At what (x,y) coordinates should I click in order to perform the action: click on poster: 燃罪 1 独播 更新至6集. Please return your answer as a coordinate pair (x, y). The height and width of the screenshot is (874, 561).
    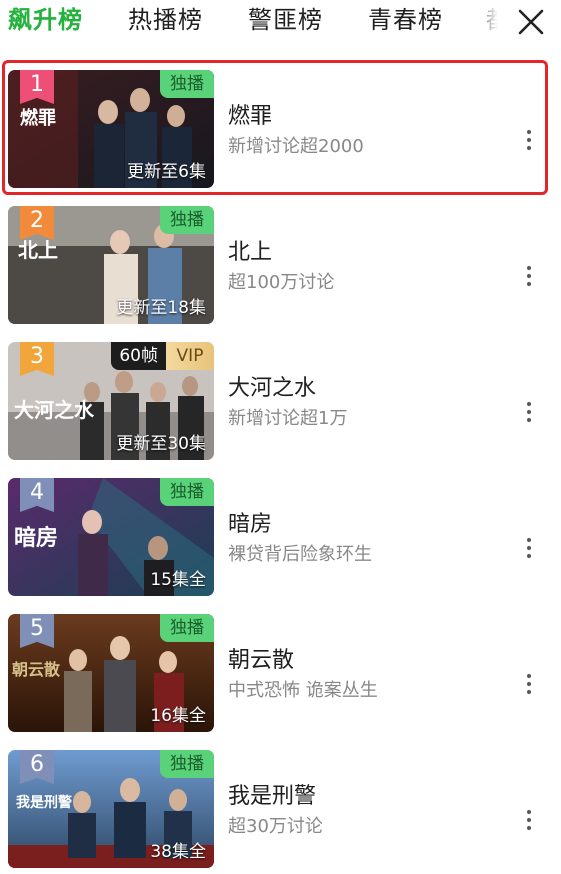
    Looking at the image, I should click on (111, 129).